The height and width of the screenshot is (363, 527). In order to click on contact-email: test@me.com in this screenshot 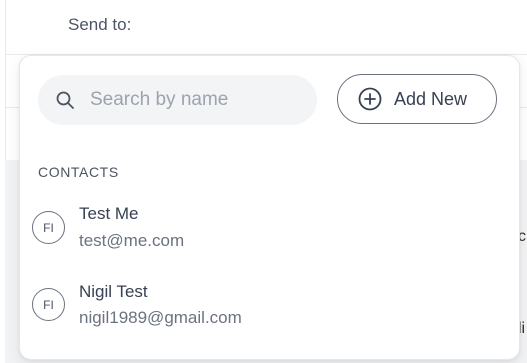, I will do `click(132, 240)`.